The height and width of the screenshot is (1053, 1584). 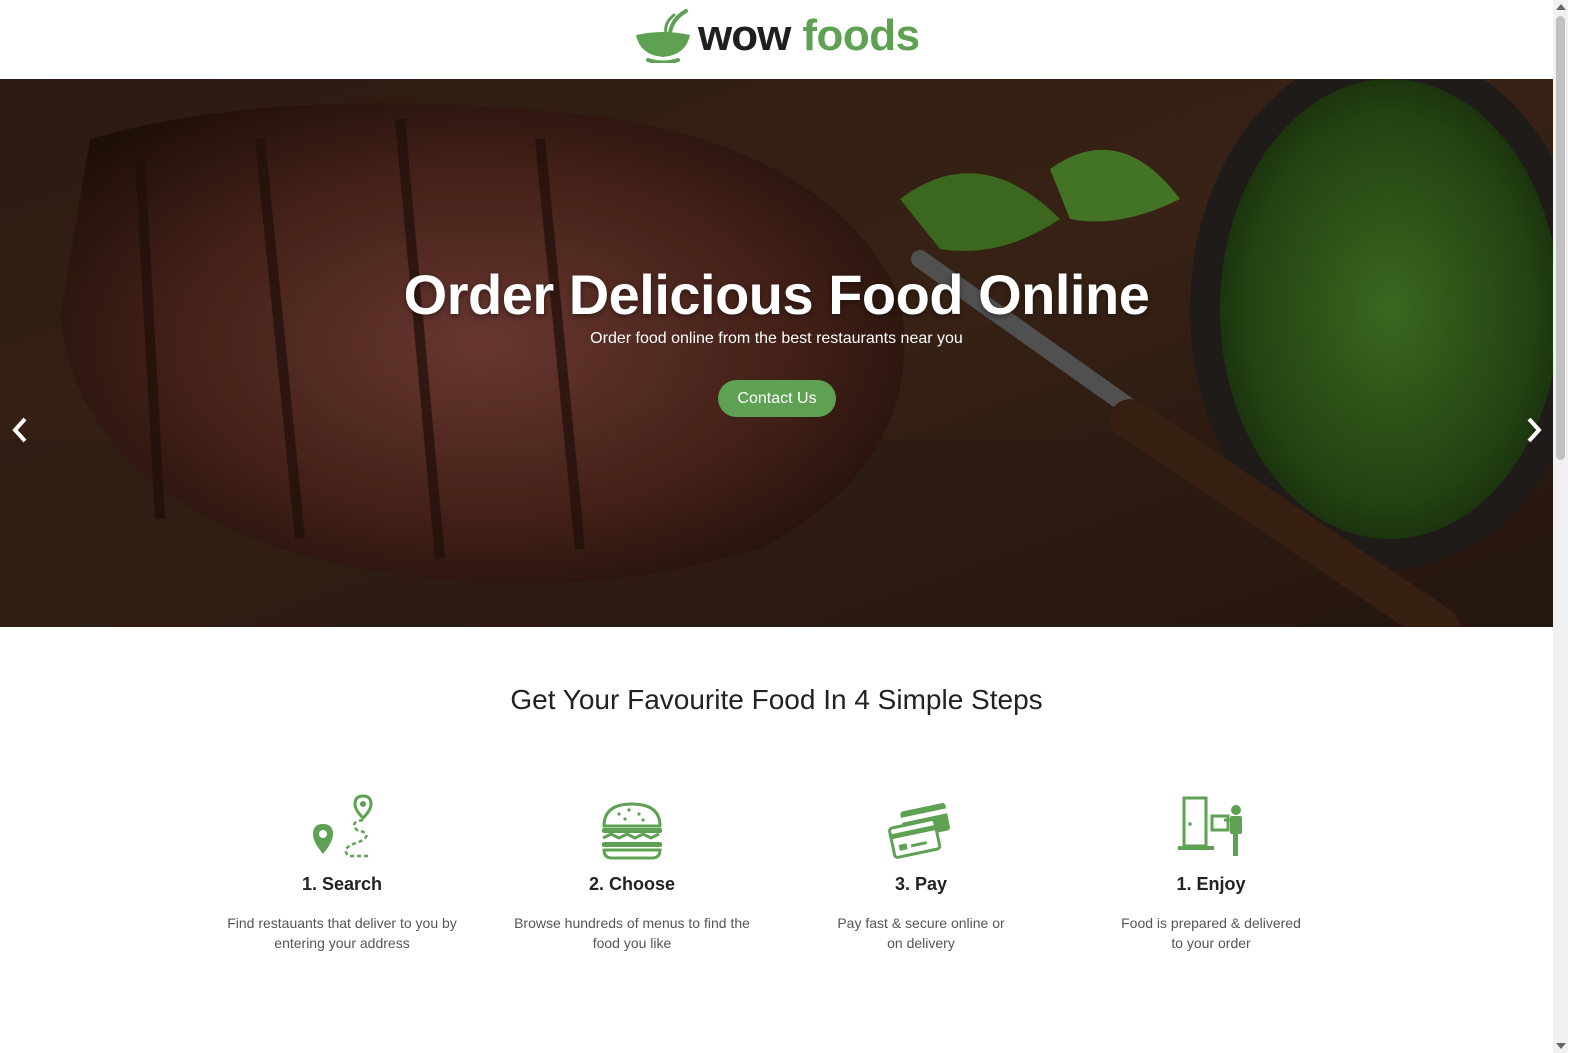 What do you see at coordinates (343, 826) in the screenshot?
I see `map-route-icon` at bounding box center [343, 826].